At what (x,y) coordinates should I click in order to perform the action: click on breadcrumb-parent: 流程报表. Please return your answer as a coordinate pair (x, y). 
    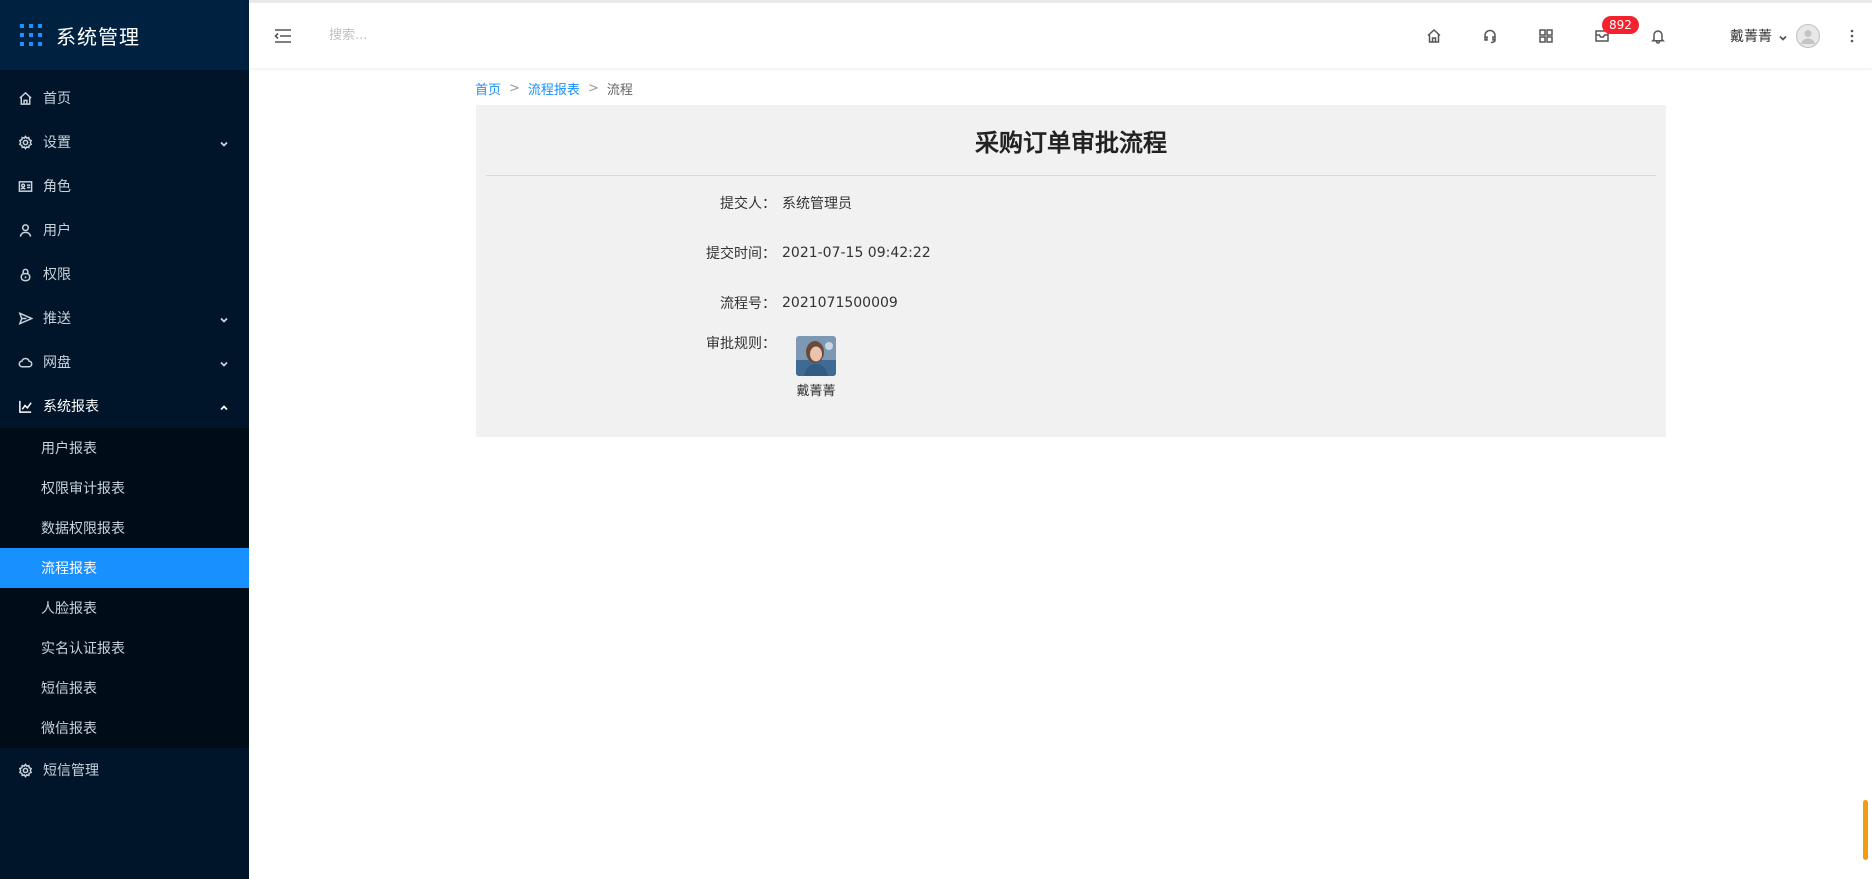
    Looking at the image, I should click on (554, 88).